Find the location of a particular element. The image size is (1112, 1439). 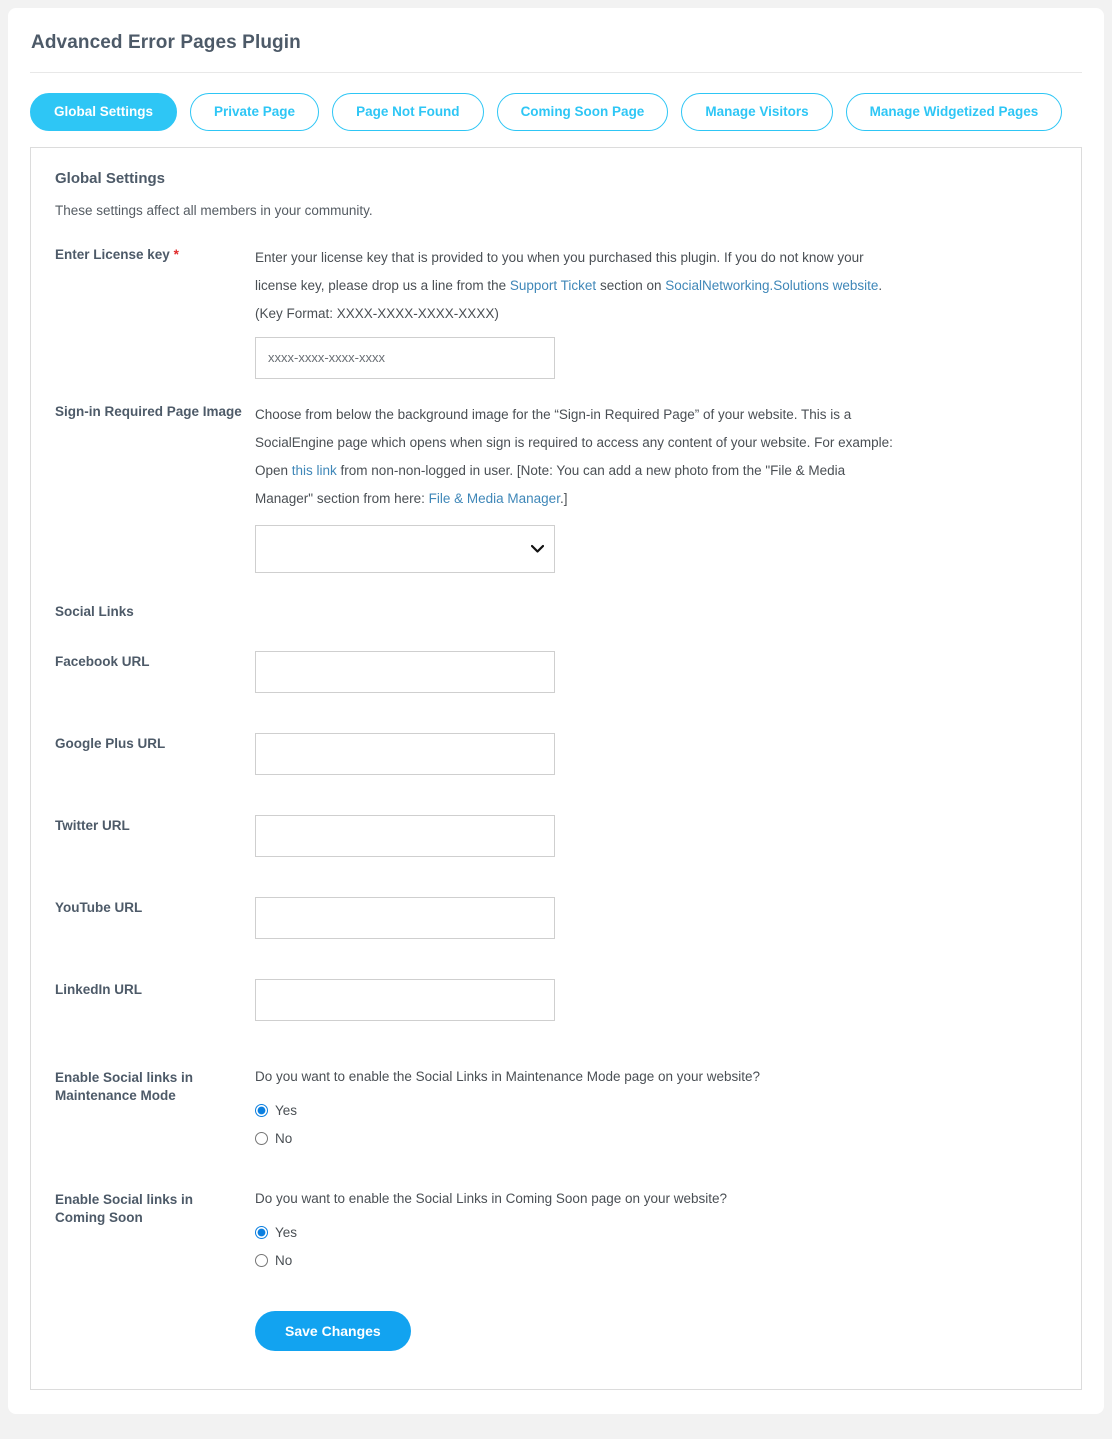

this-link-link: this link is located at coordinates (314, 470).